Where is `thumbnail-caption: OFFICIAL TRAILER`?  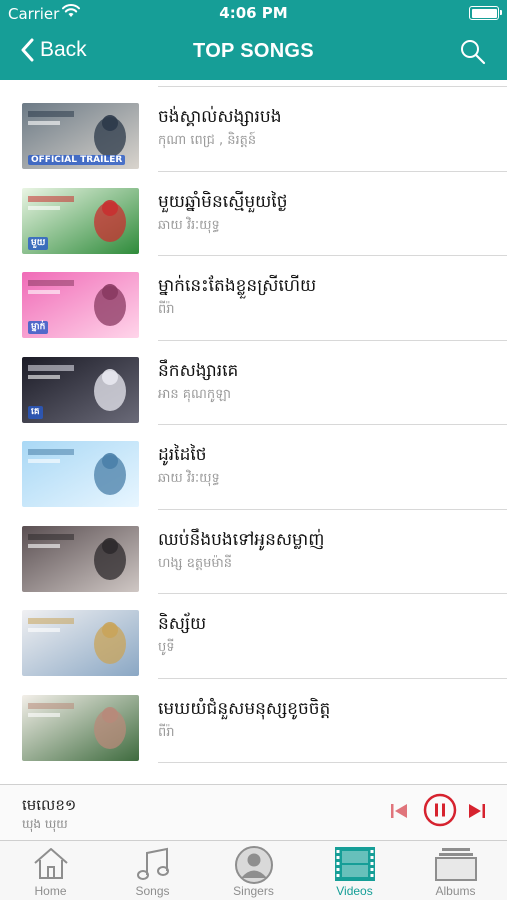 thumbnail-caption: OFFICIAL TRAILER is located at coordinates (77, 160).